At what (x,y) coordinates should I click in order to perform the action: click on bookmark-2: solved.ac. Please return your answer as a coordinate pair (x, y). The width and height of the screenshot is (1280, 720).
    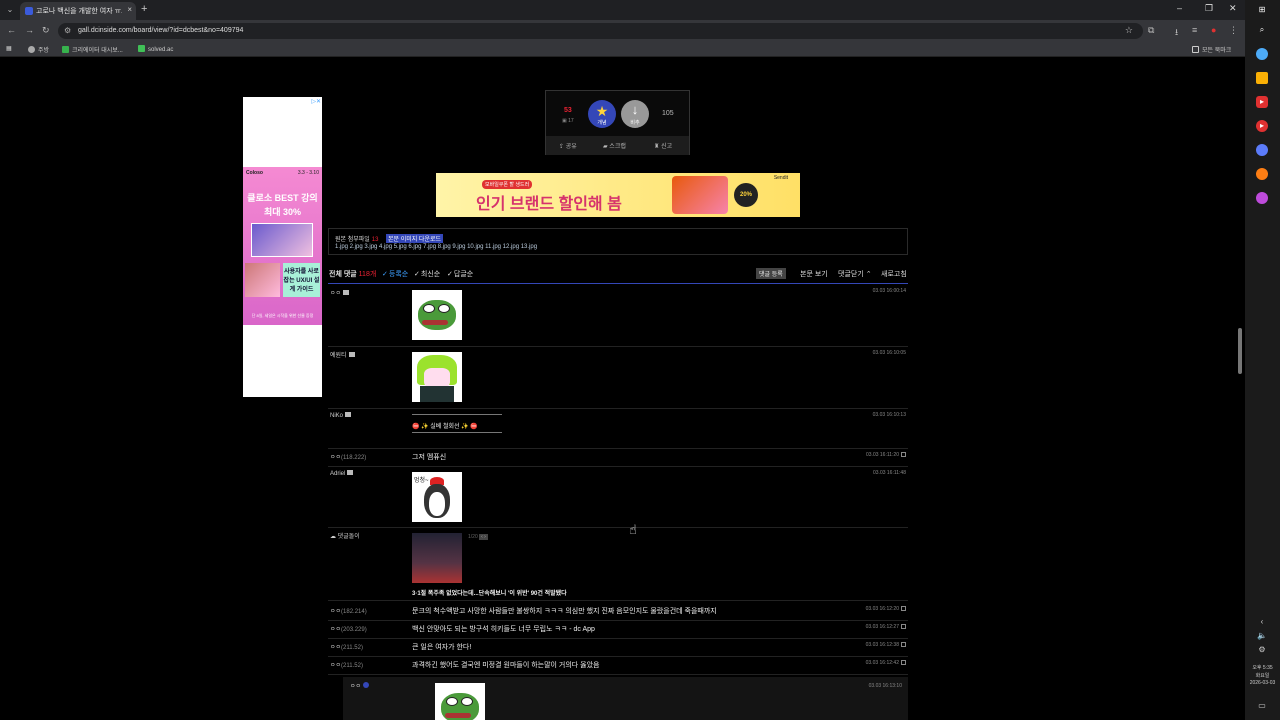
    Looking at the image, I should click on (155, 49).